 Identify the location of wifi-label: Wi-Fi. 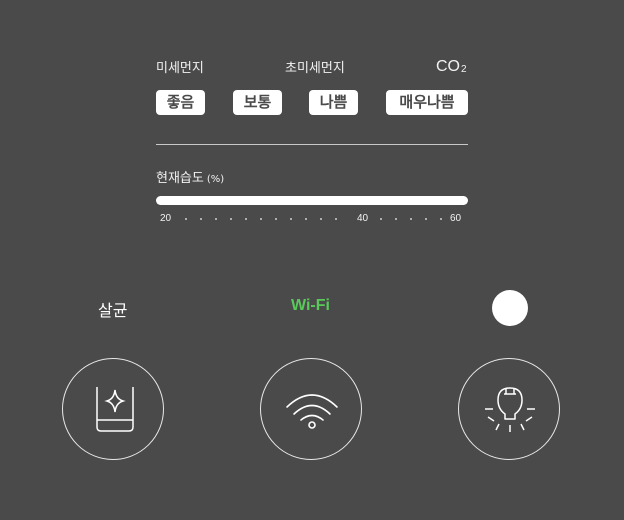
(310, 305).